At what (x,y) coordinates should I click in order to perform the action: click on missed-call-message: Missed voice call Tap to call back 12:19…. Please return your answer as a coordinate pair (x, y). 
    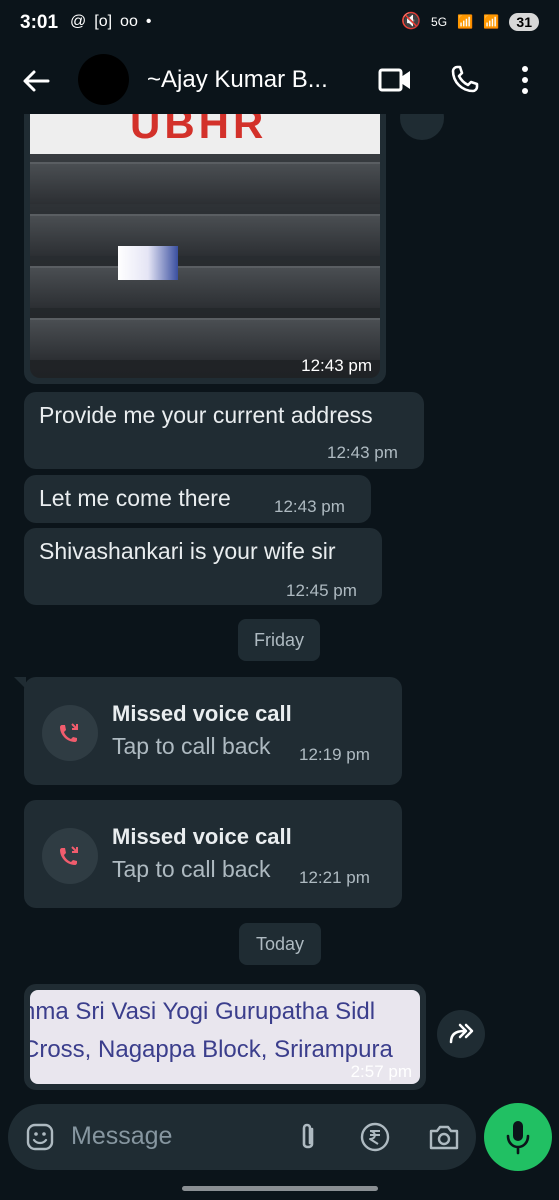
    Looking at the image, I should click on (208, 731).